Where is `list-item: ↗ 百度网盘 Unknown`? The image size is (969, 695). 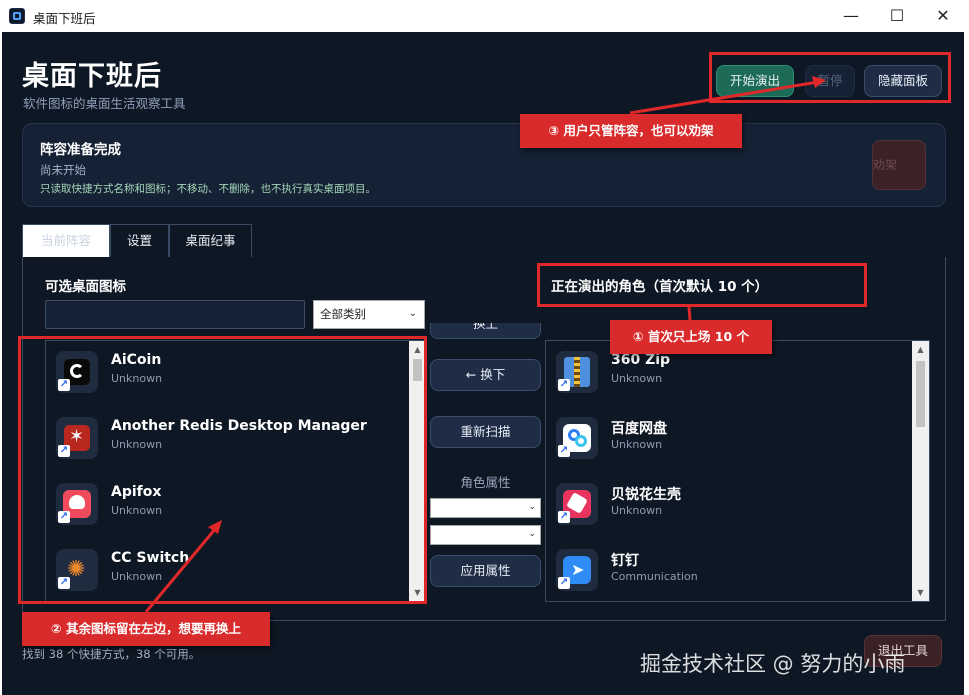 list-item: ↗ 百度网盘 Unknown is located at coordinates (726, 450).